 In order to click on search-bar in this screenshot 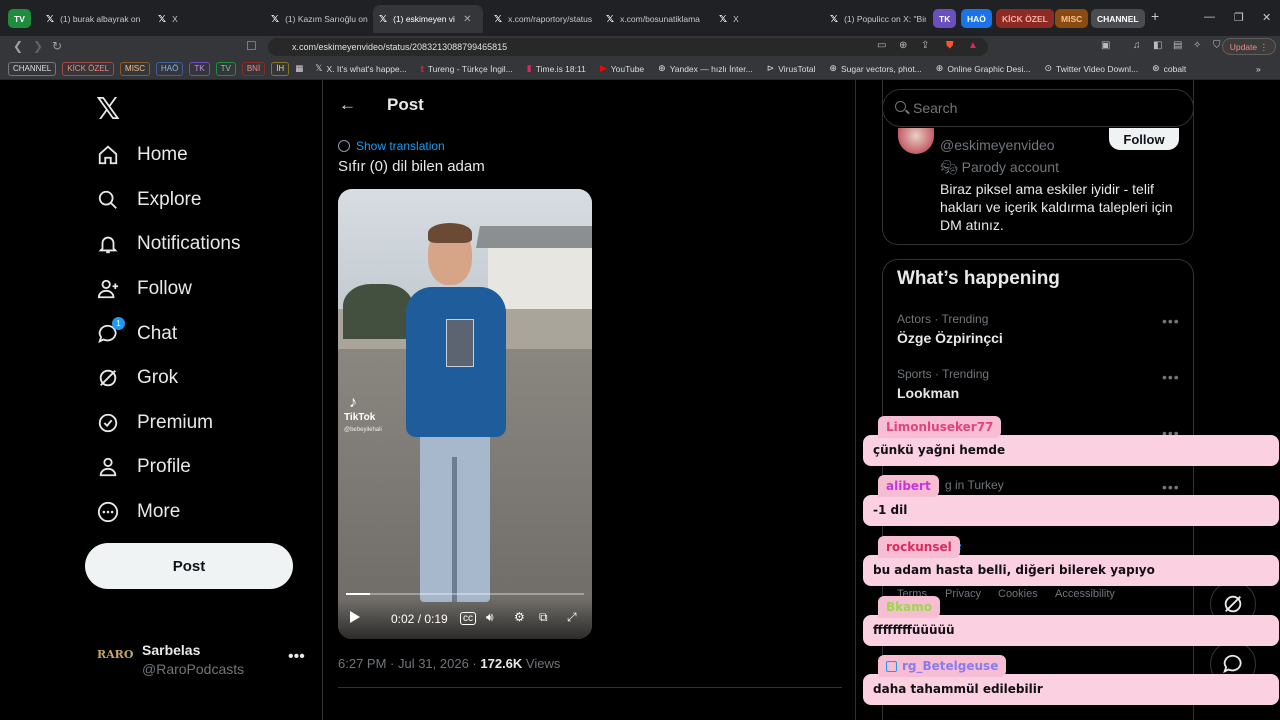, I will do `click(1038, 108)`.